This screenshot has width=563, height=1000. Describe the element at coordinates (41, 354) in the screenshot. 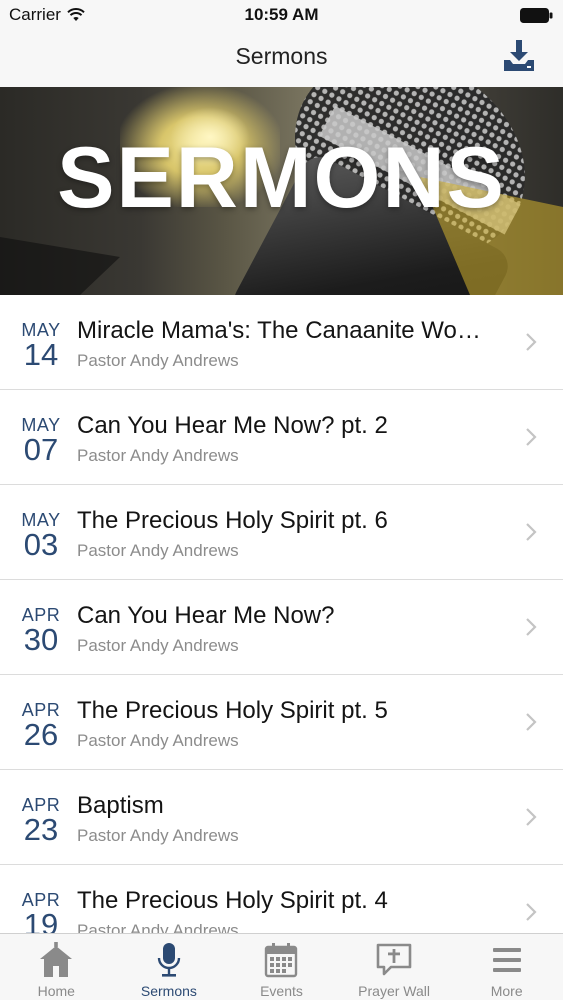

I see `sermon-day: 14` at that location.